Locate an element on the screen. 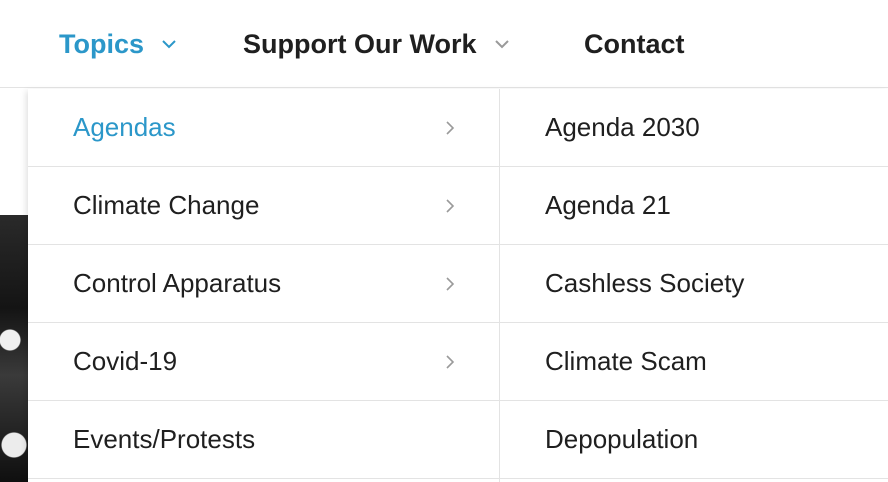  submenu-item-agenda-2030: Agenda 2030 is located at coordinates (694, 128).